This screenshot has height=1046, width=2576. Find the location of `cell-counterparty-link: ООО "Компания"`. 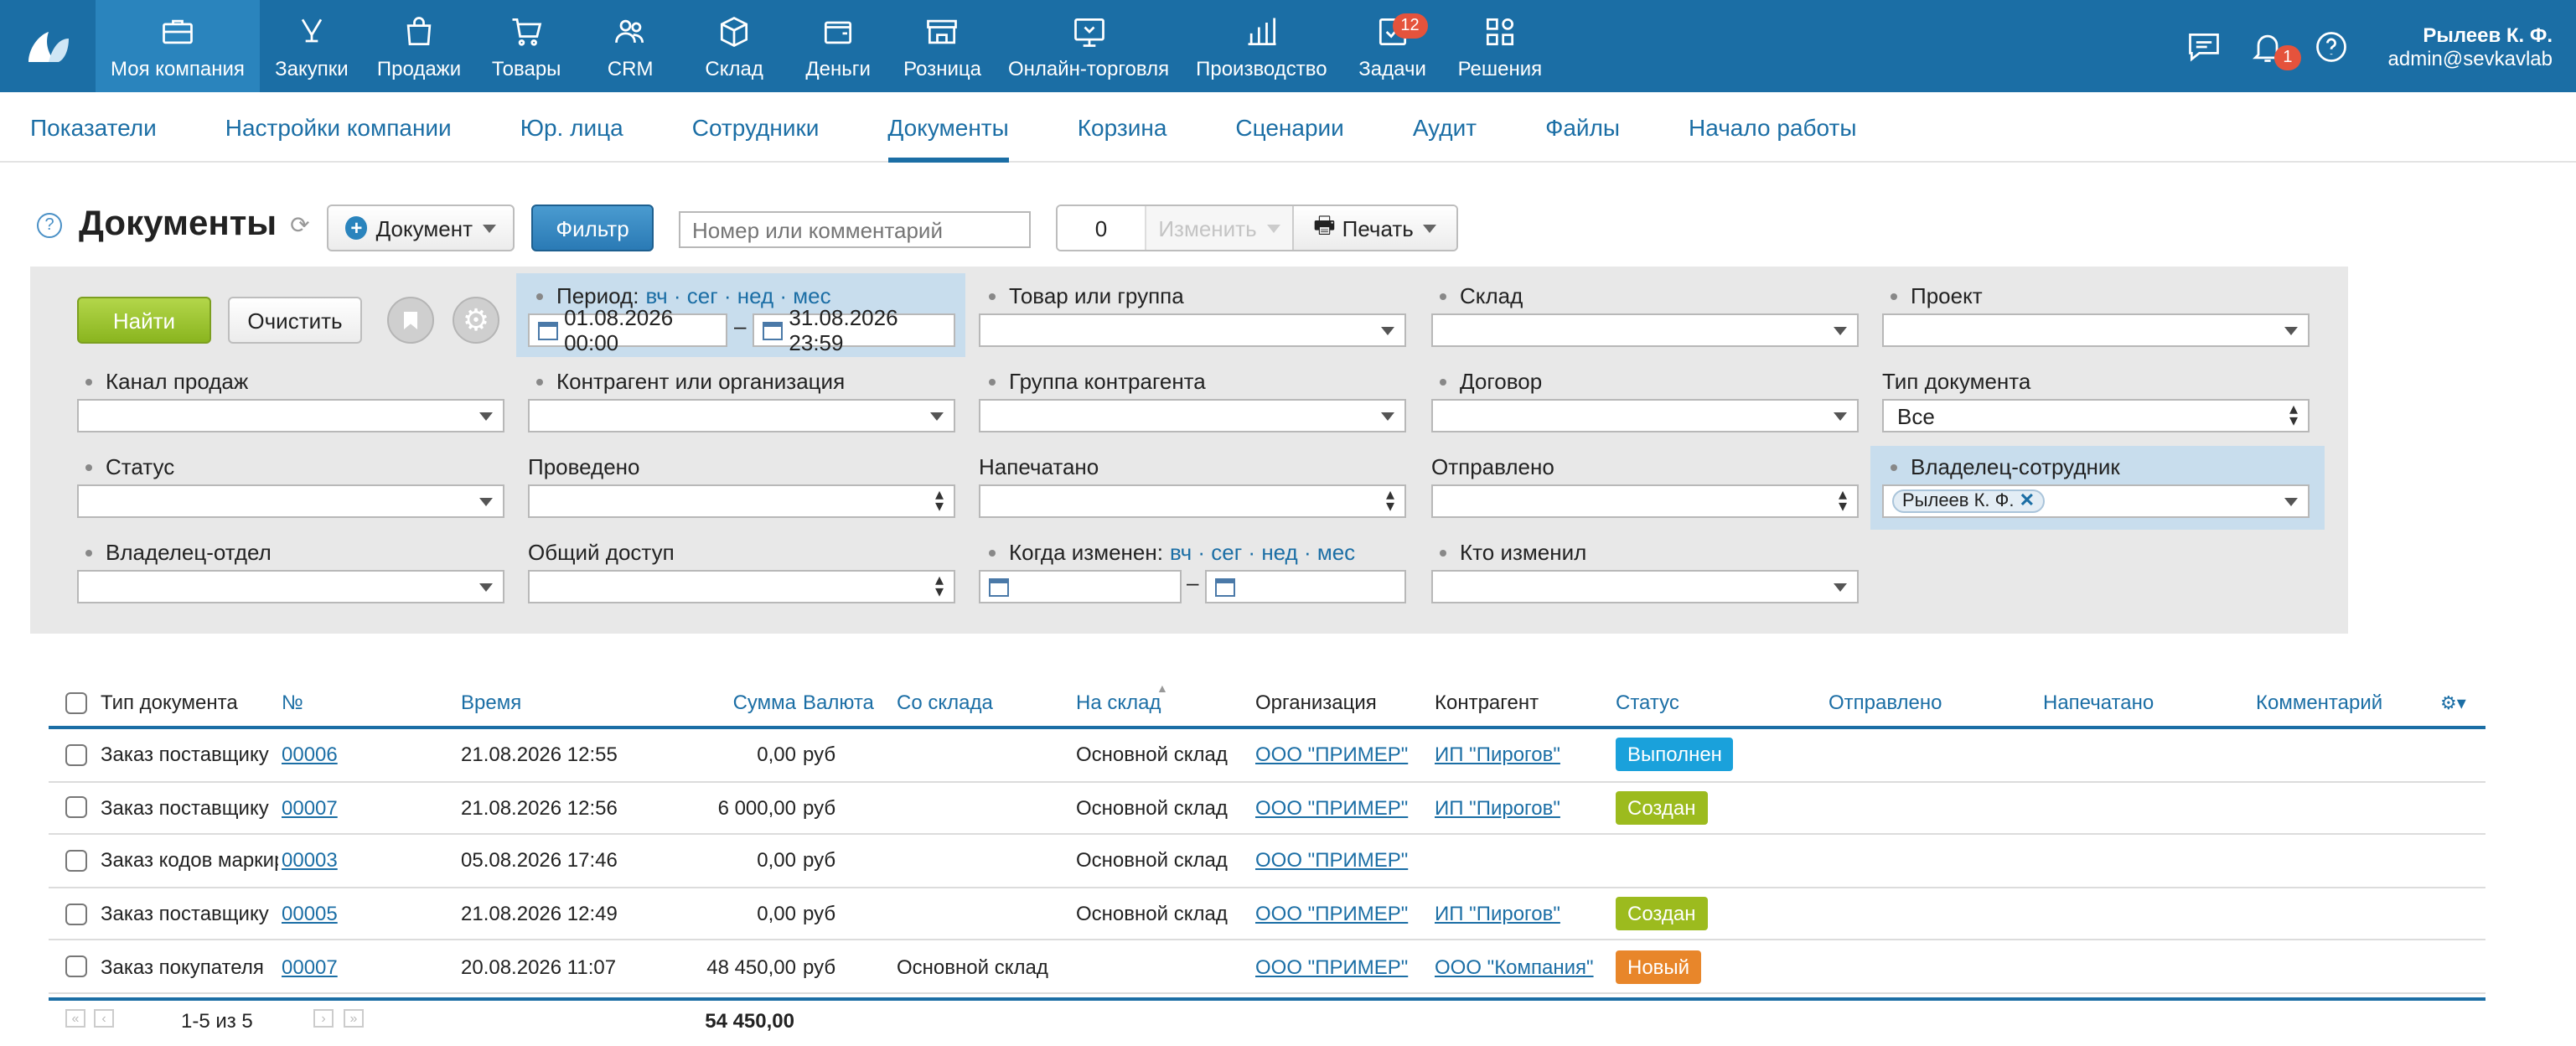

cell-counterparty-link: ООО "Компания" is located at coordinates (1514, 967).